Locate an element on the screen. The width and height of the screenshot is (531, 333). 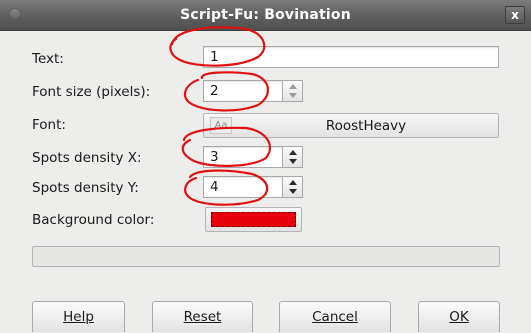
ok-button-label: OK is located at coordinates (459, 317).